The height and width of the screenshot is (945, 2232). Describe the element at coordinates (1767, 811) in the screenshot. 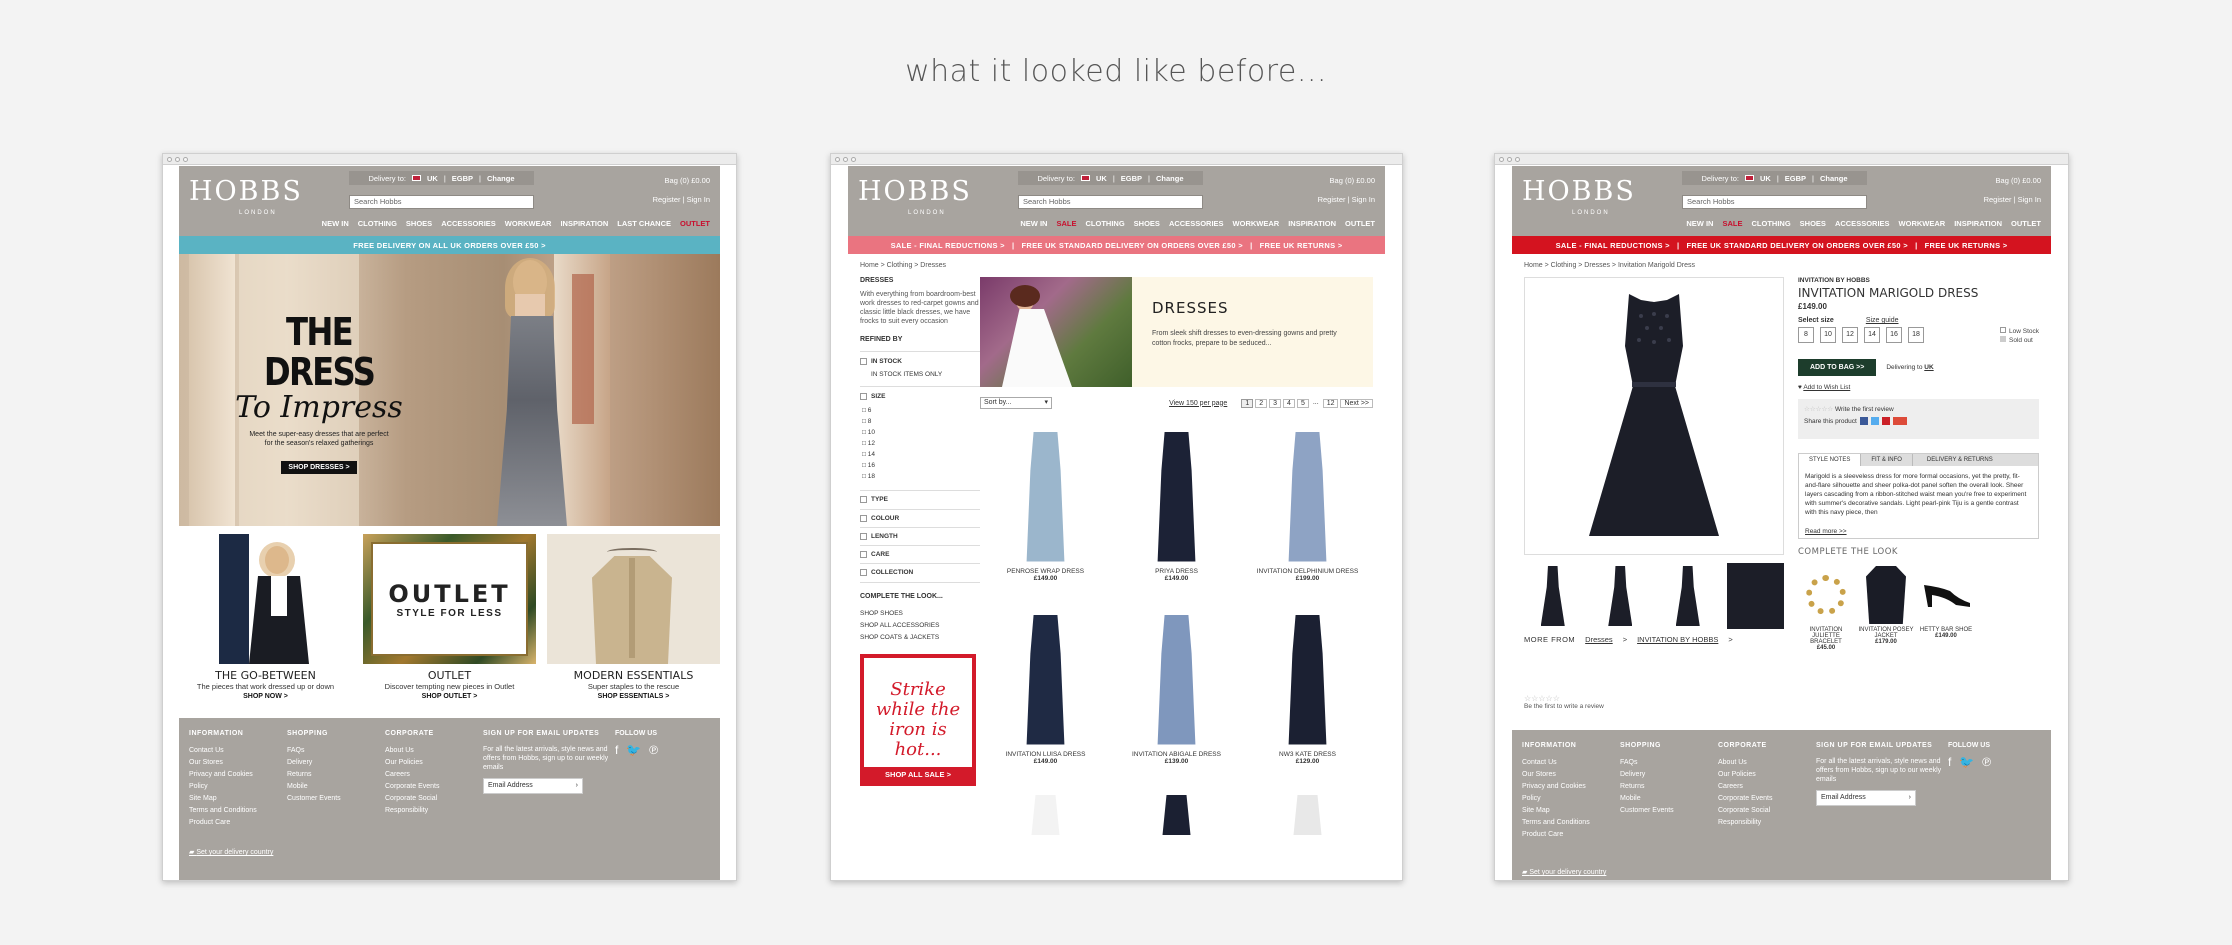

I see `footer-link: Corporate Social` at that location.